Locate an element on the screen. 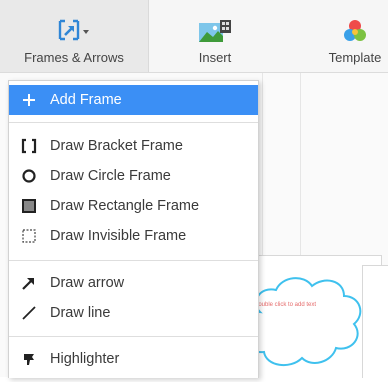  template-label: Template is located at coordinates (355, 57).